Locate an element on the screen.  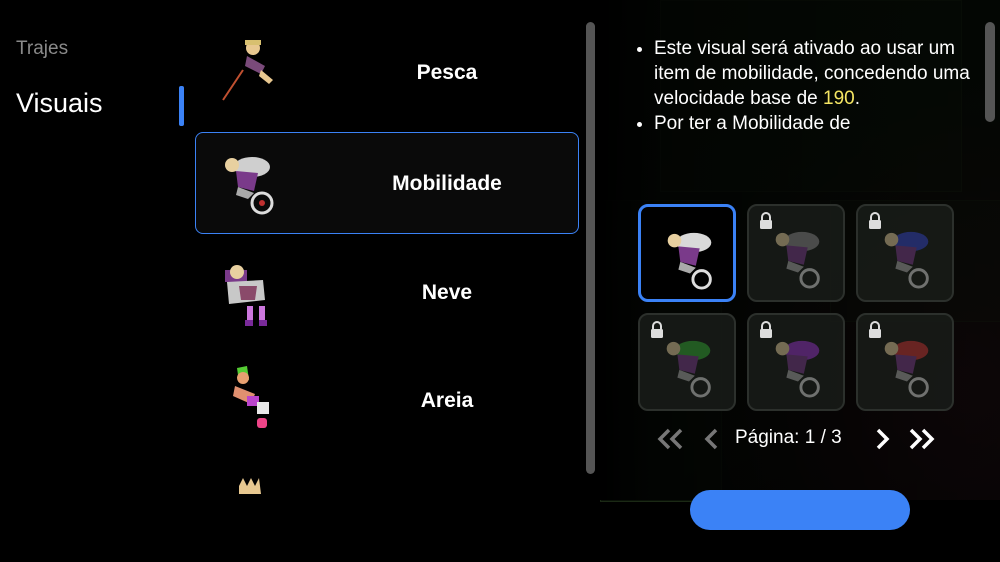
outfit-label: Mobilidade is located at coordinates (447, 183).